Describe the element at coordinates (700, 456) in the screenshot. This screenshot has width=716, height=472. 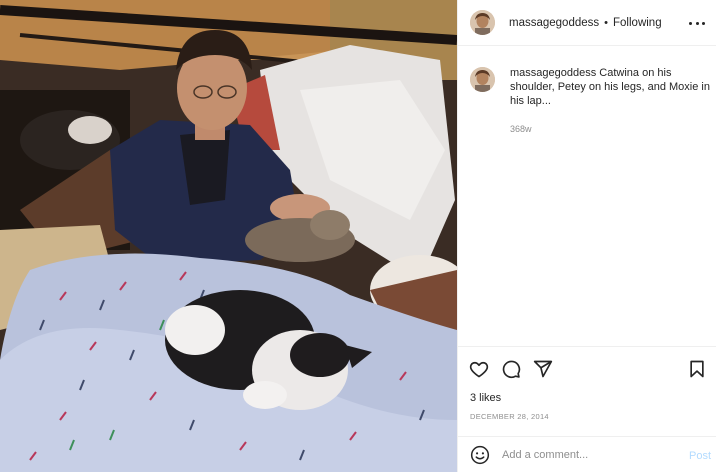
I see `post-comment-button: Post` at that location.